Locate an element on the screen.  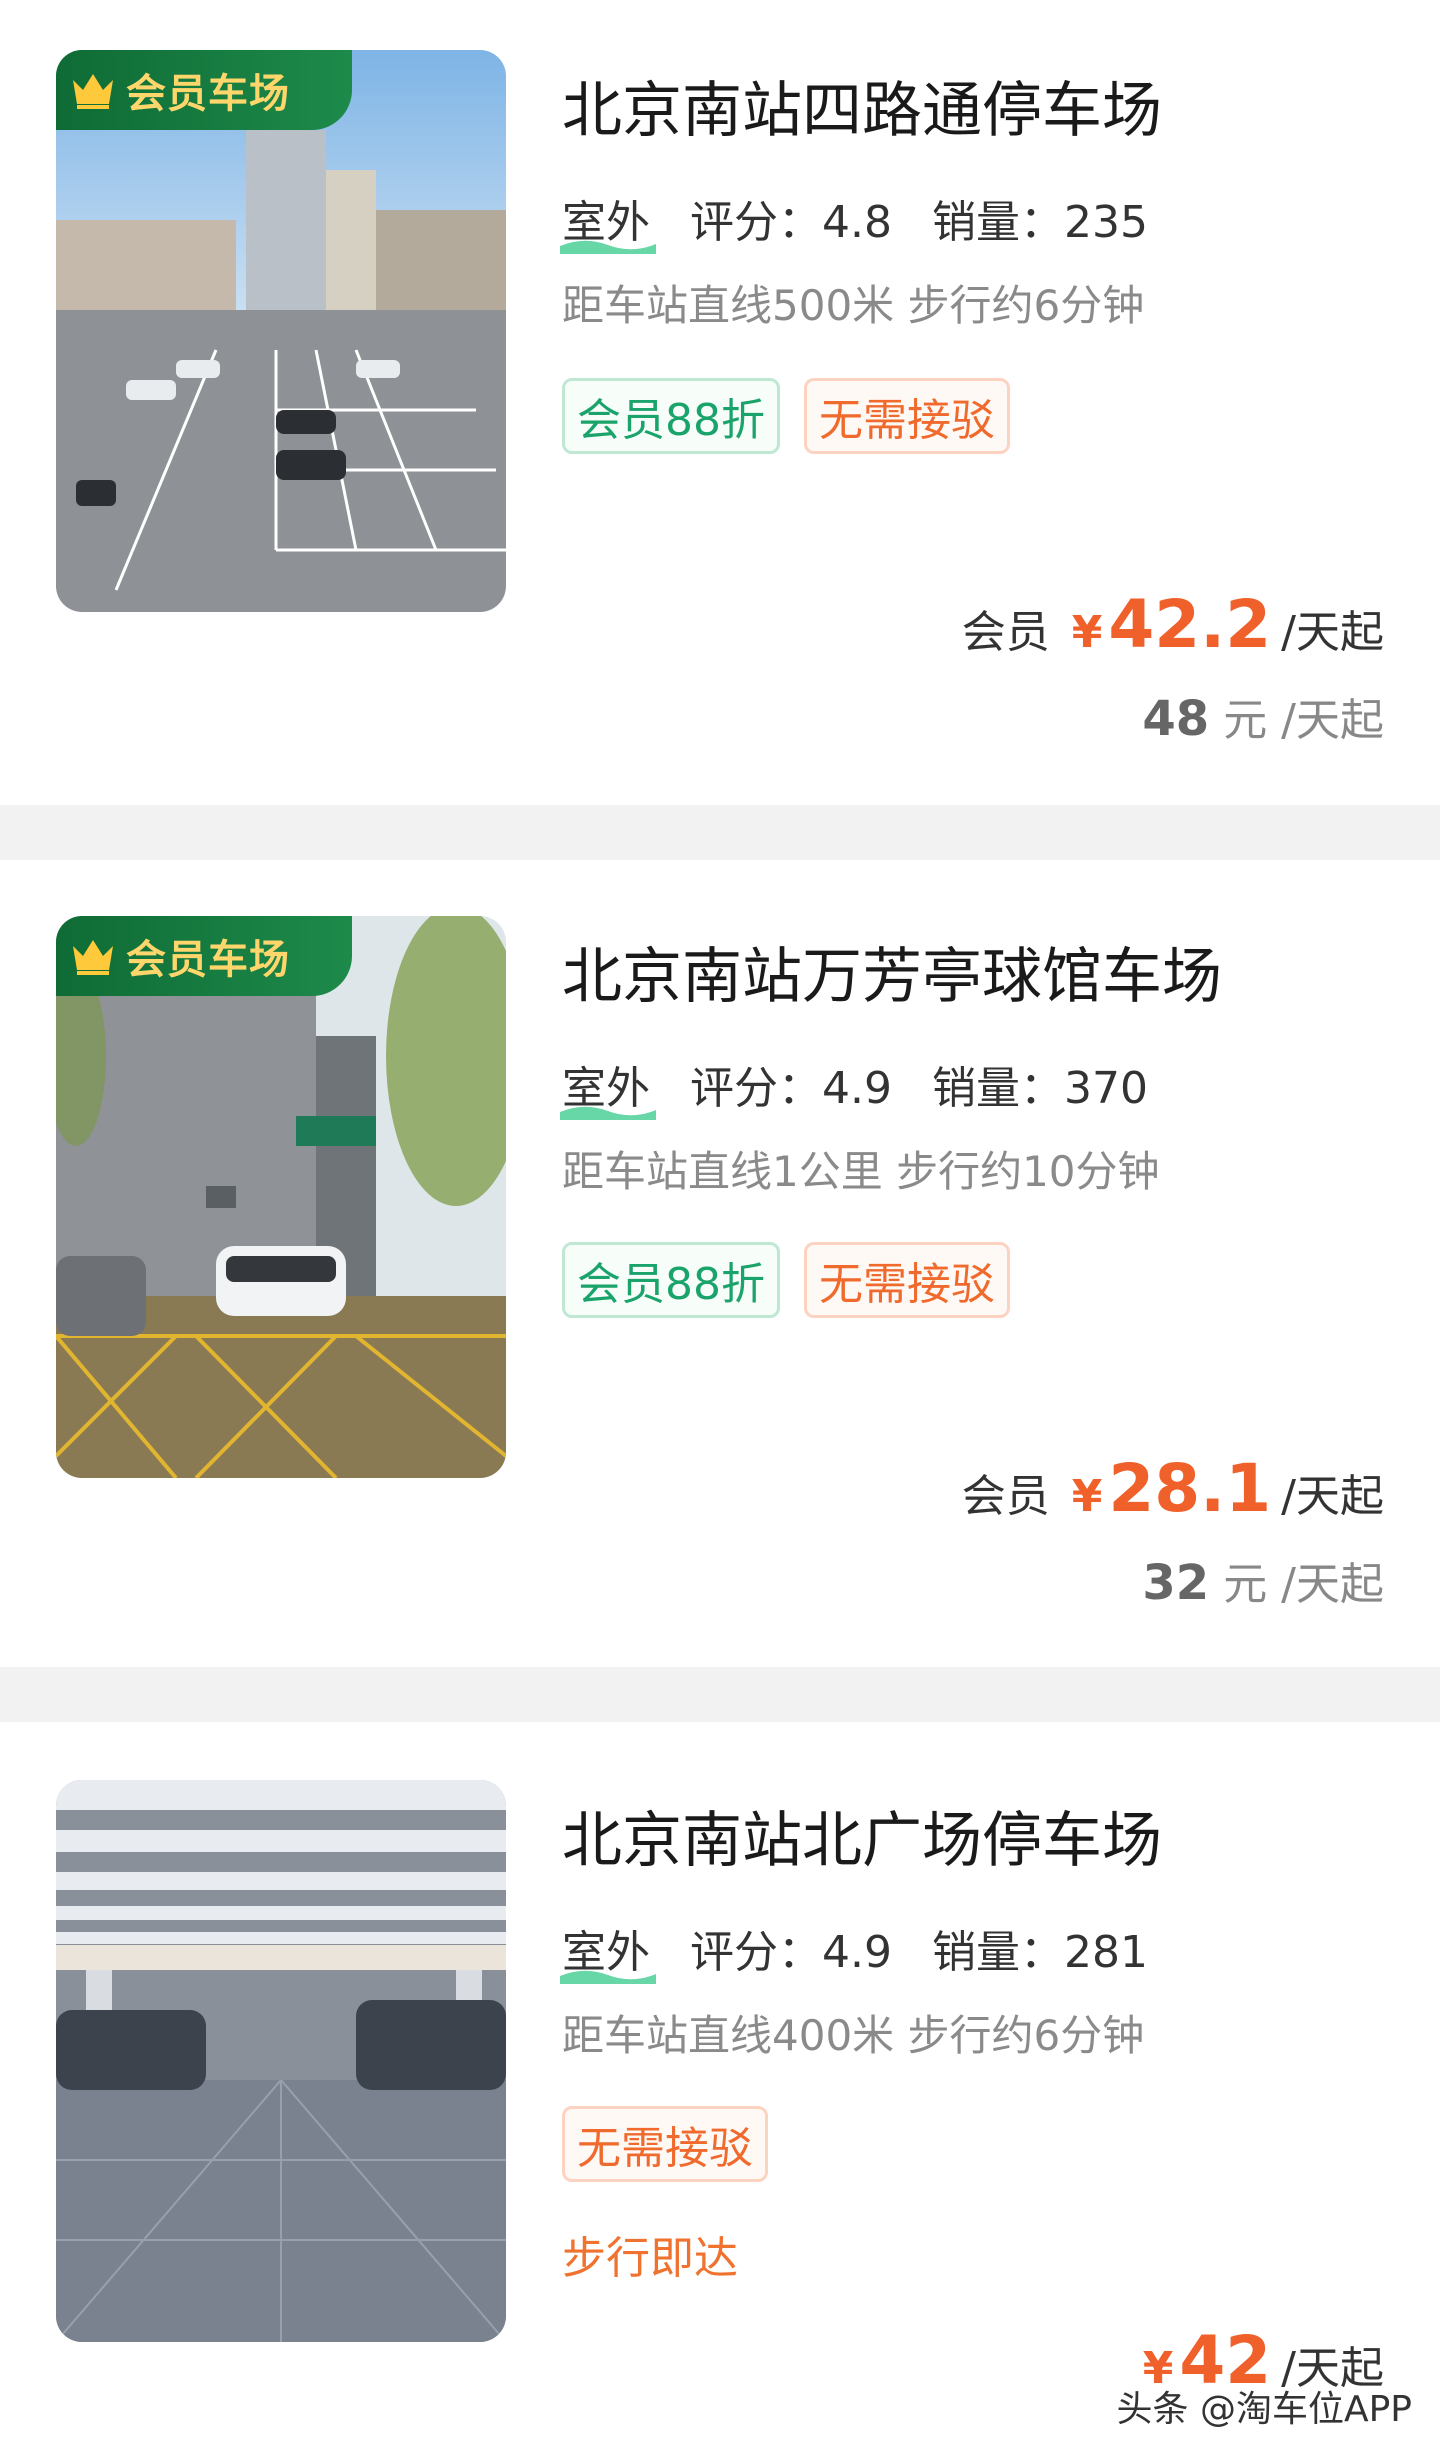
sales-label: 销量：235 is located at coordinates (1039, 222).